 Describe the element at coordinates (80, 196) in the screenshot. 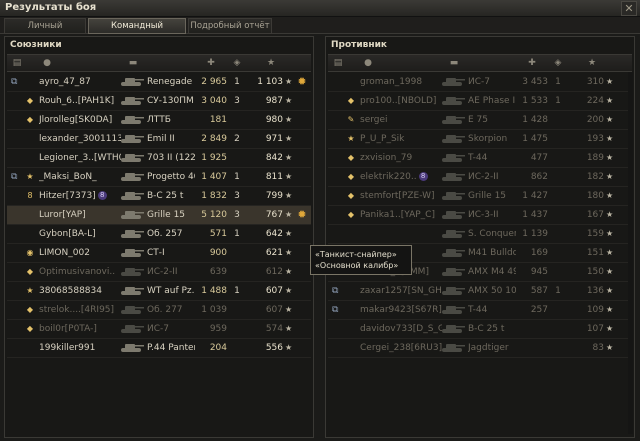

I see `player-name: Hitzer[7373] 8` at that location.